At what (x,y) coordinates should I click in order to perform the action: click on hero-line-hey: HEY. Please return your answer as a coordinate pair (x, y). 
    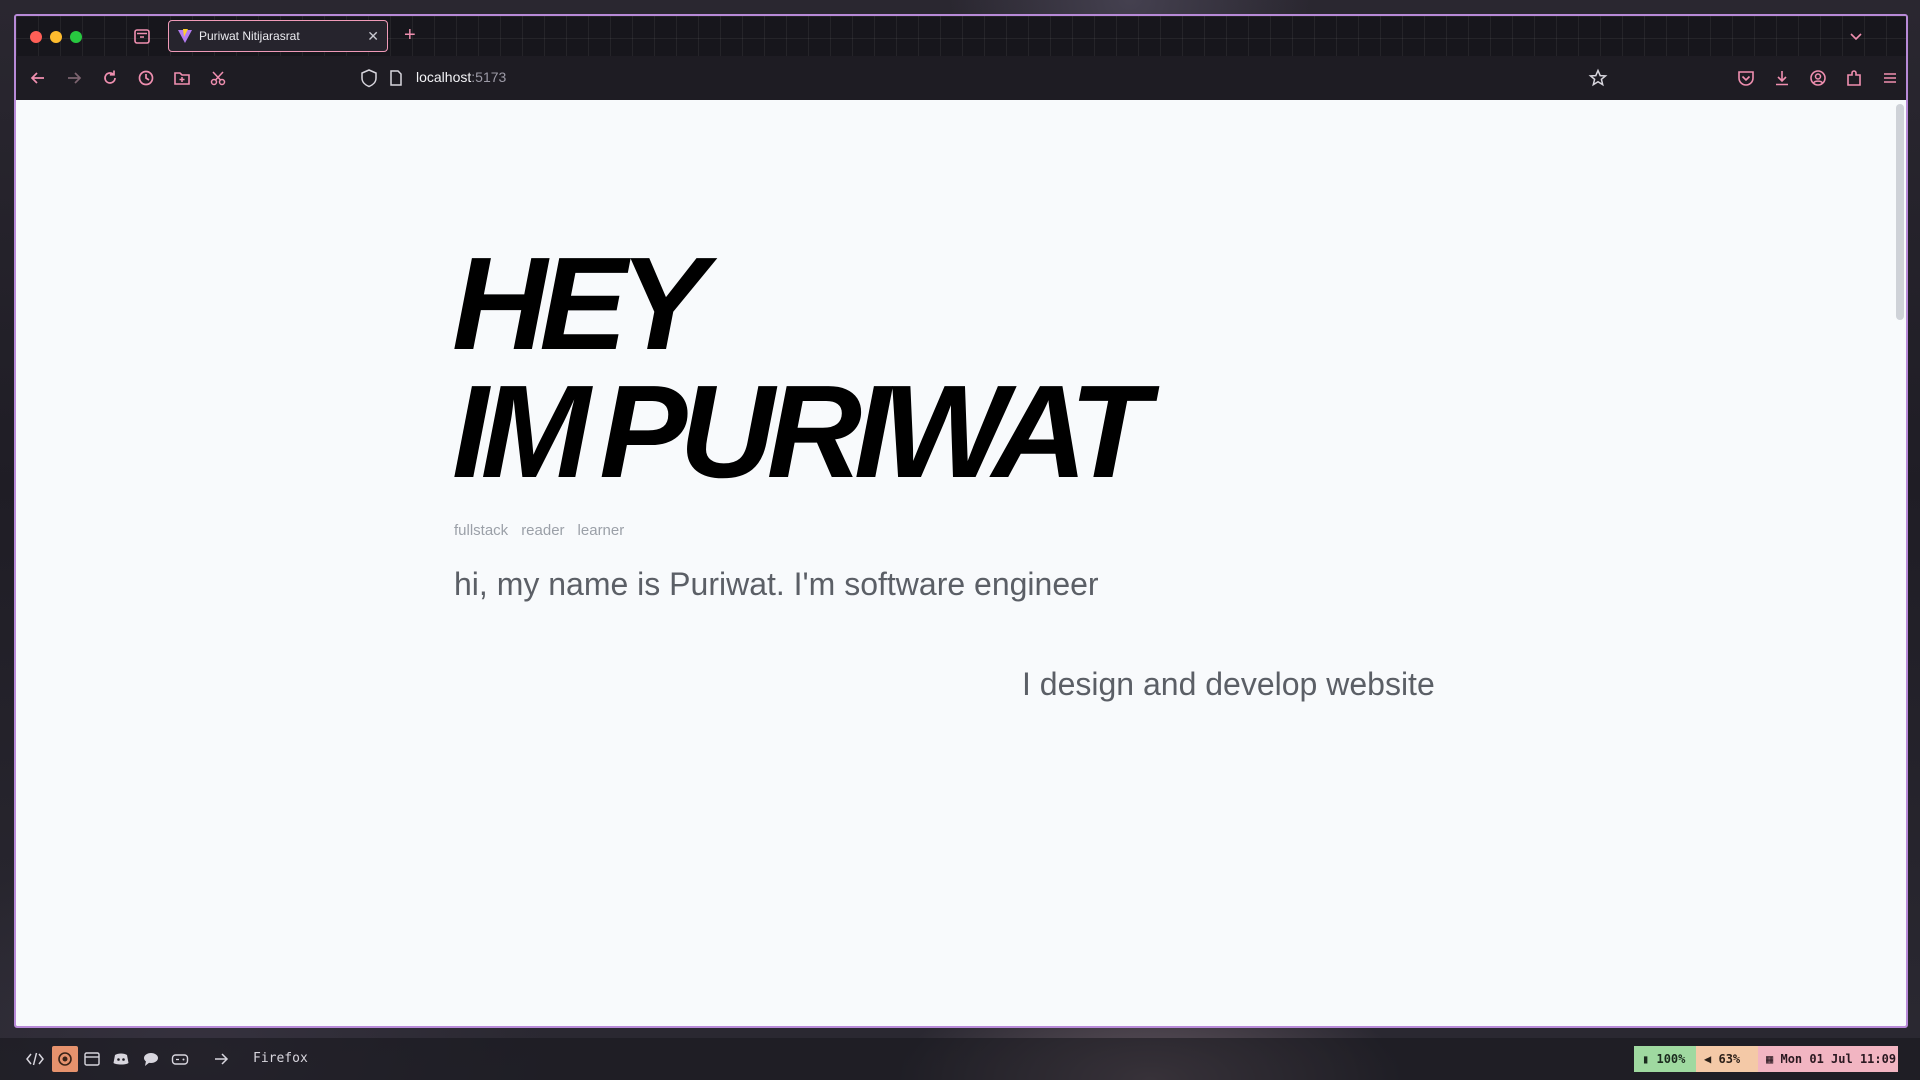
    Looking at the image, I should click on (579, 303).